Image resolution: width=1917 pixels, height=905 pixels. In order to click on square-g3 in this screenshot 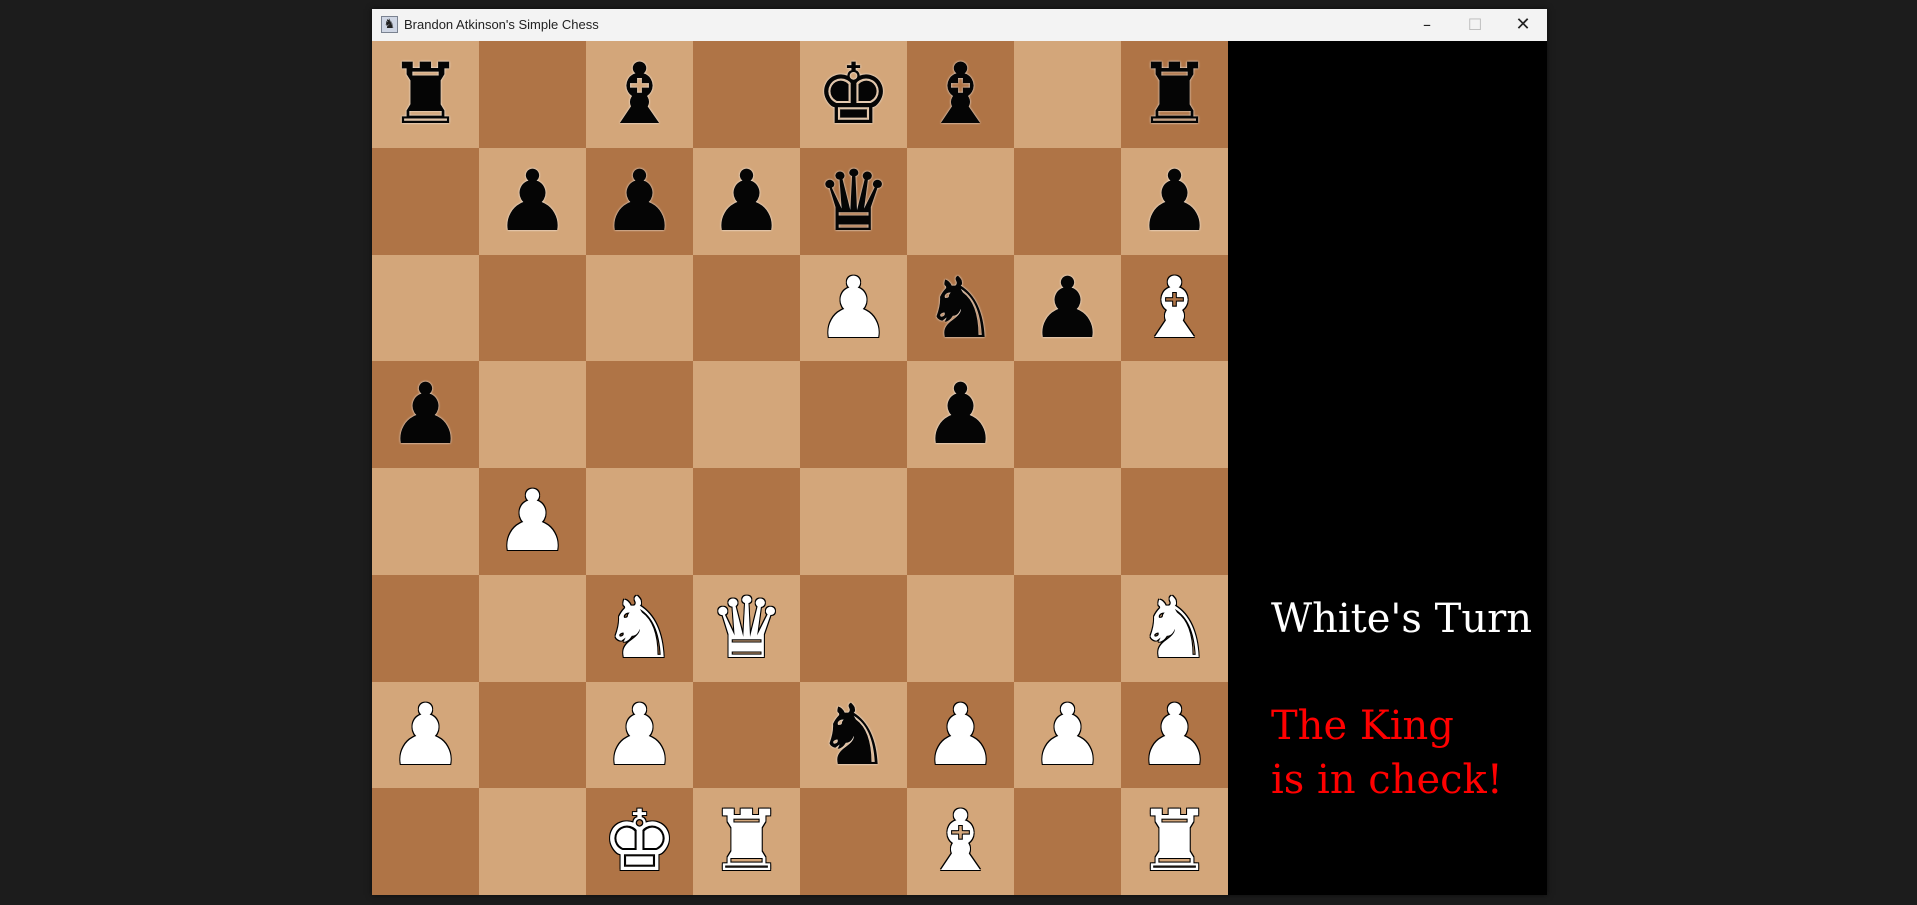, I will do `click(1067, 628)`.